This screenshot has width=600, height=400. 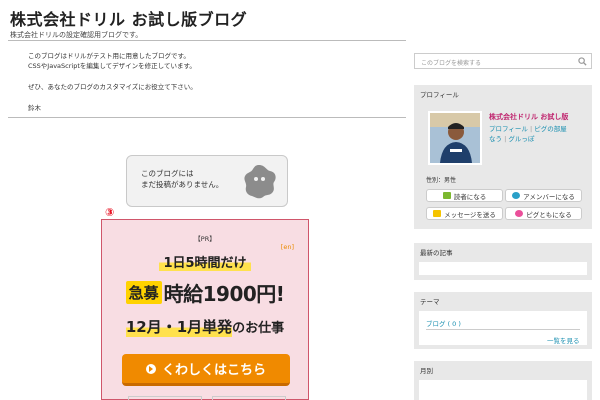 What do you see at coordinates (143, 292) in the screenshot?
I see `urgent-tag: 急募` at bounding box center [143, 292].